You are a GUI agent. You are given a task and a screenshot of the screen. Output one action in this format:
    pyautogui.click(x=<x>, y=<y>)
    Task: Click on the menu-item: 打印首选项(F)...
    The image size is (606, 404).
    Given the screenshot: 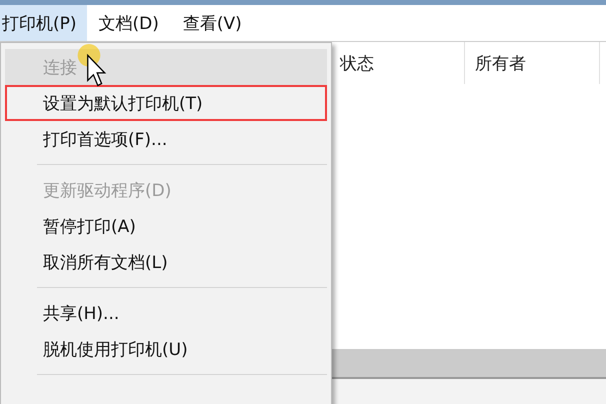 What is the action you would take?
    pyautogui.click(x=166, y=139)
    